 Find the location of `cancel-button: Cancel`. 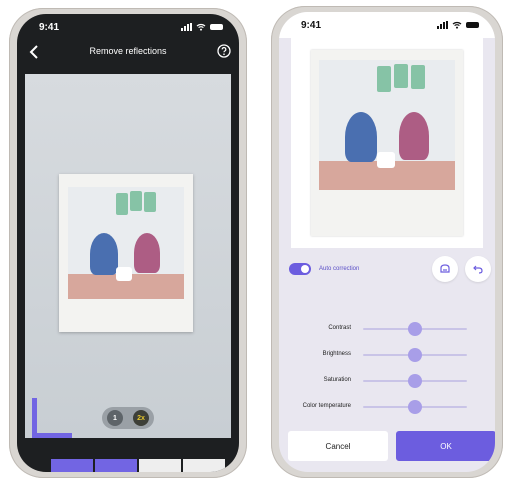

cancel-button: Cancel is located at coordinates (338, 446).